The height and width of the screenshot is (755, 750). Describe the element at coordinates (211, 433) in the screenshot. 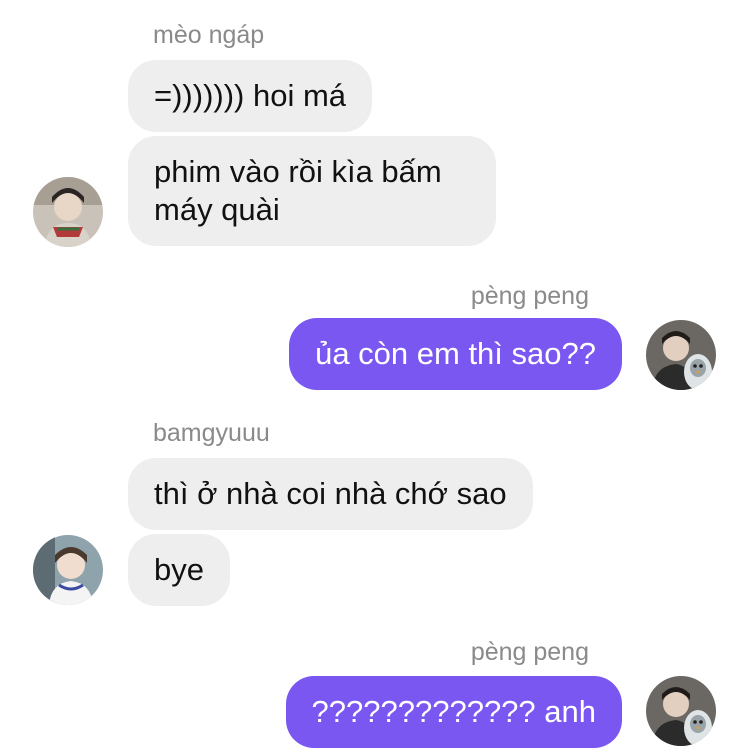

I see `sender-name: bamgyuuu` at that location.